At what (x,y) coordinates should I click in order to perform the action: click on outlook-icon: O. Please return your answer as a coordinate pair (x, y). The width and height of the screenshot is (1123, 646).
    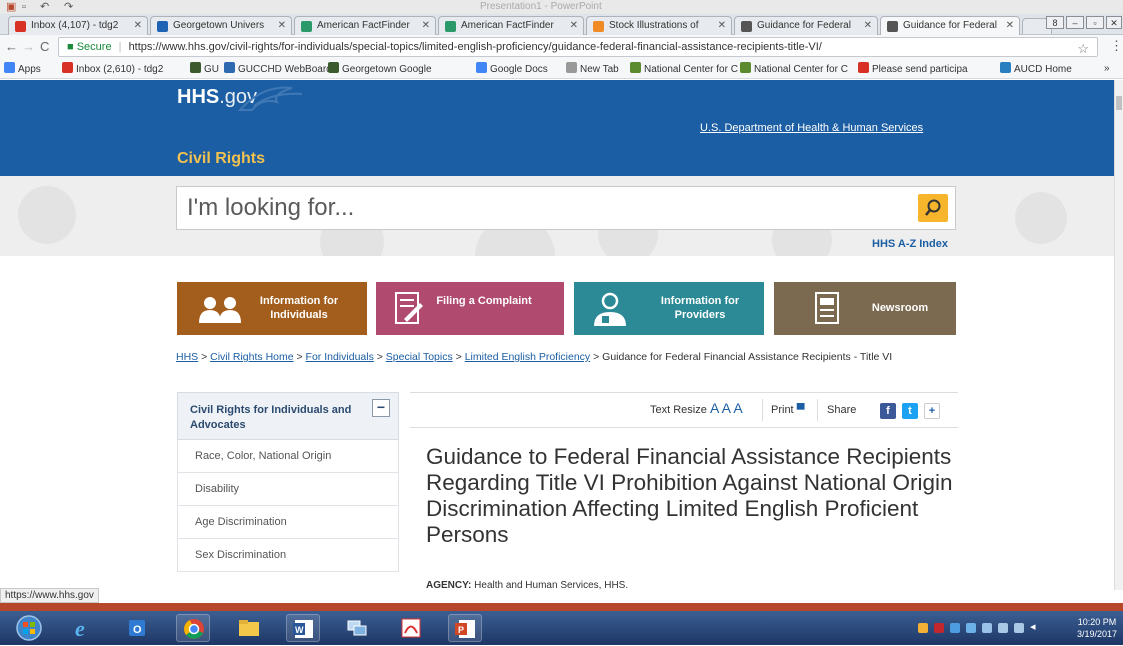
    Looking at the image, I should click on (137, 628).